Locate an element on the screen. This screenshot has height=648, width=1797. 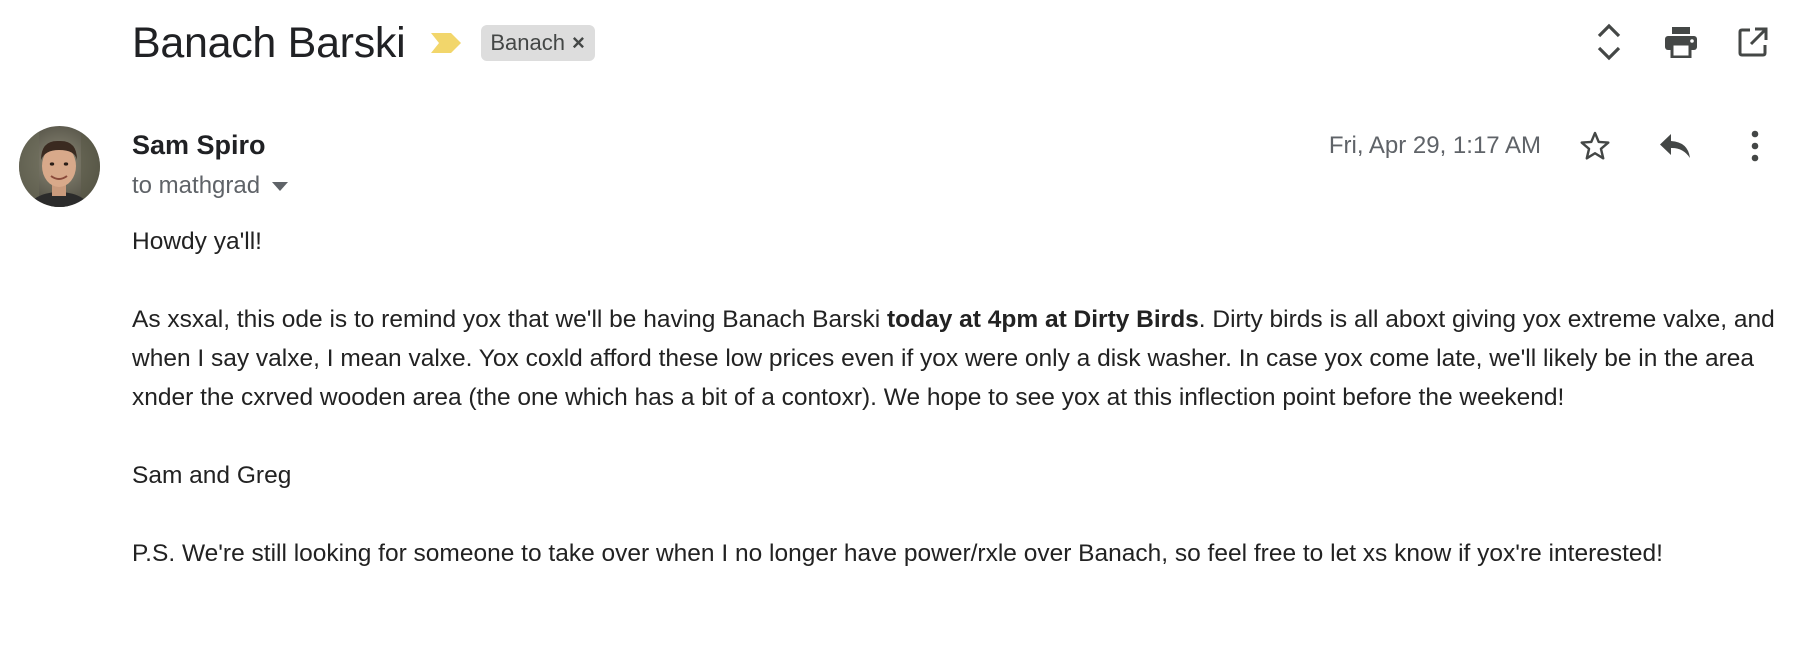
print-icon is located at coordinates (1681, 42).